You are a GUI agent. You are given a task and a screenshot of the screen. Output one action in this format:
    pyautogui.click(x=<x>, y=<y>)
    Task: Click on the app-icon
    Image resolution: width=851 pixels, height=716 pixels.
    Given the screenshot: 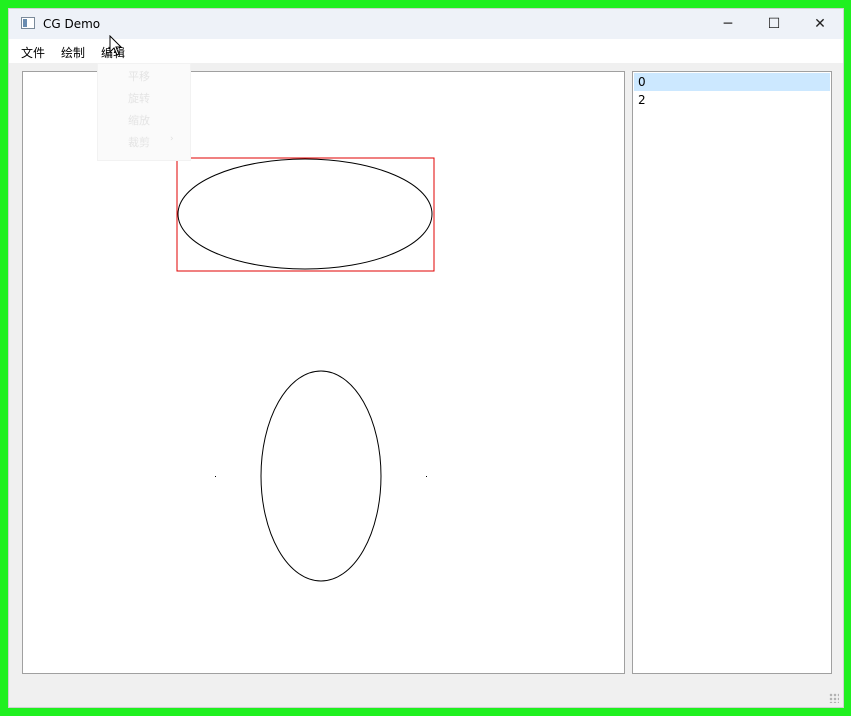 What is the action you would take?
    pyautogui.click(x=28, y=23)
    